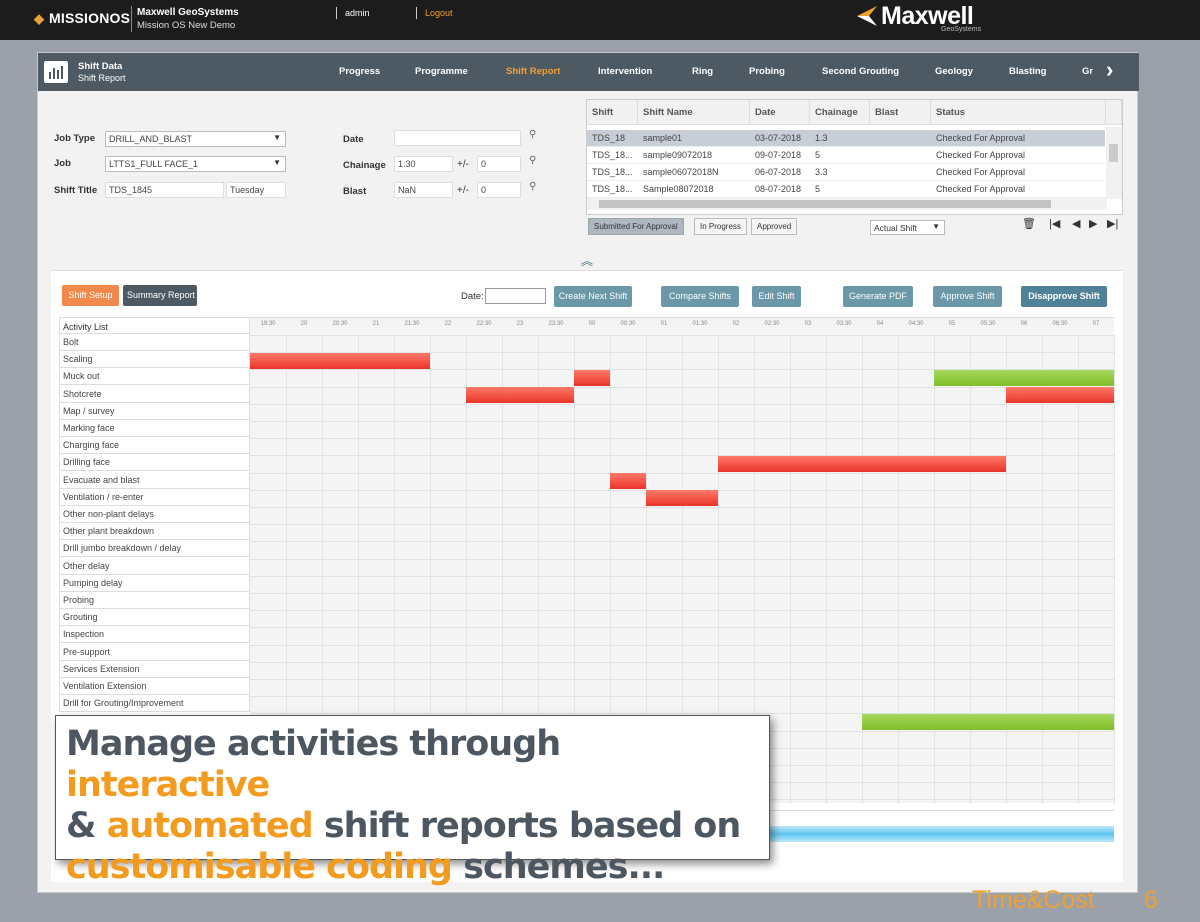 This screenshot has width=1200, height=922. What do you see at coordinates (900, 112) in the screenshot?
I see `column-header: Blast` at bounding box center [900, 112].